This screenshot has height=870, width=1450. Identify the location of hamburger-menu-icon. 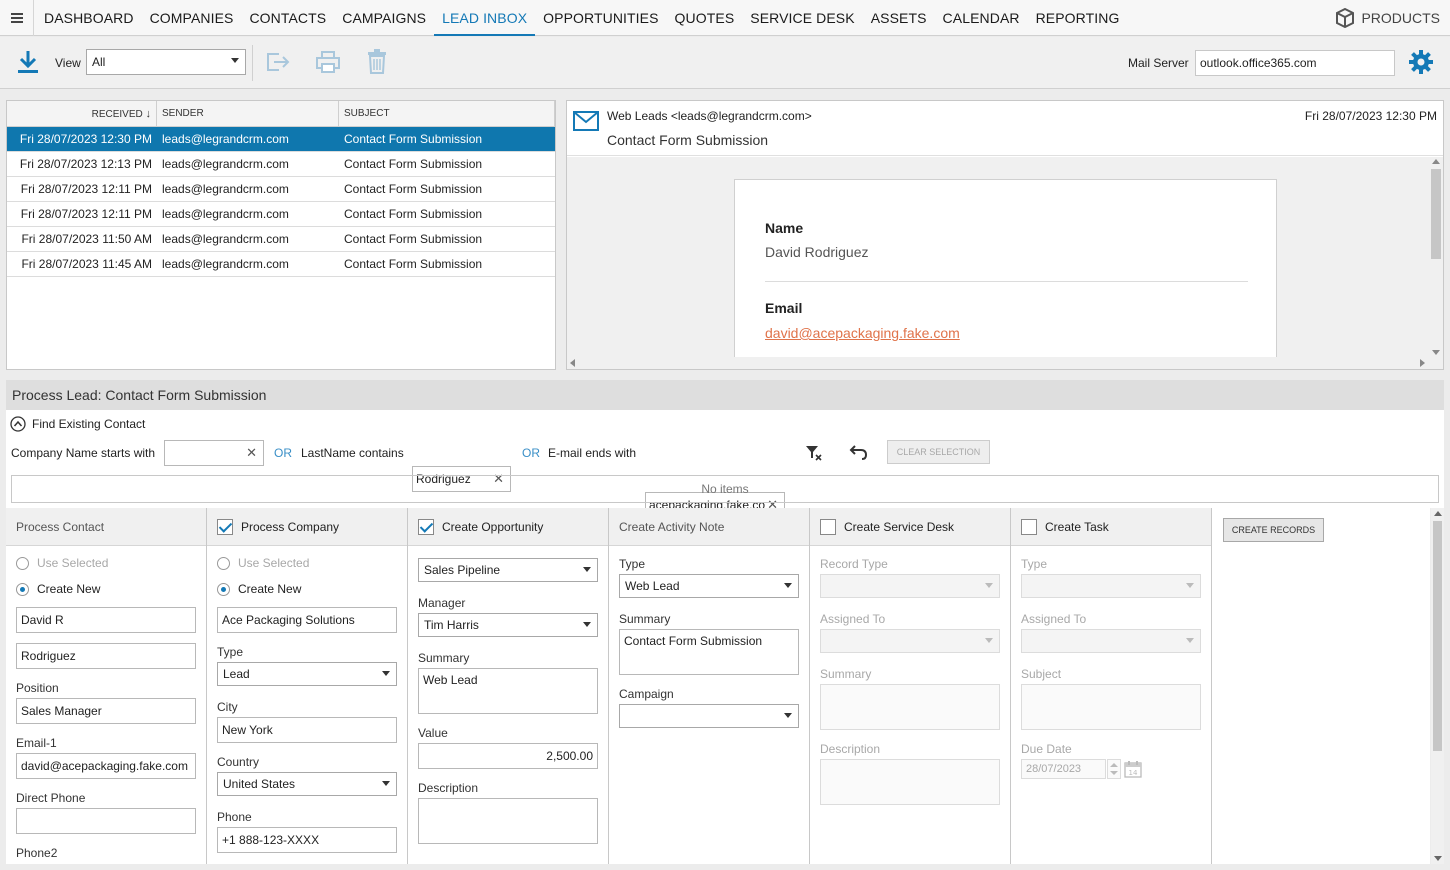
(17, 18).